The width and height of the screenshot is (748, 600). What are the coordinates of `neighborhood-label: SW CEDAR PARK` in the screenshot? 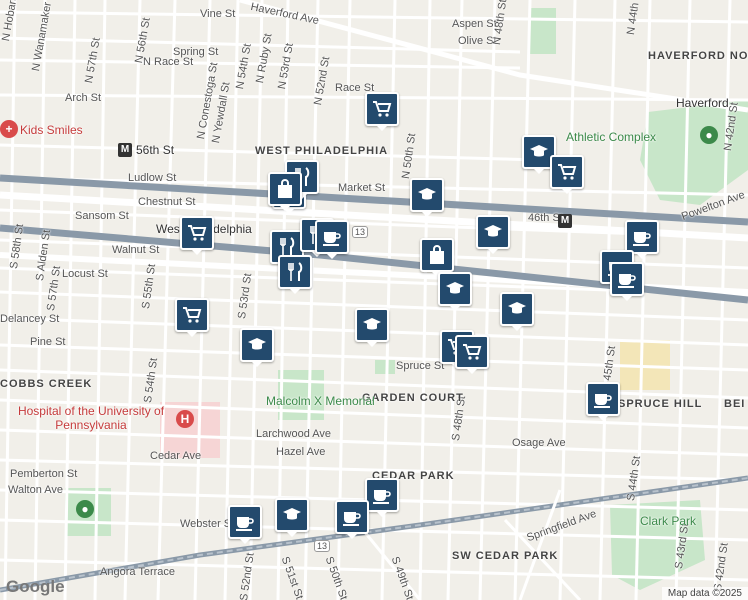 It's located at (505, 556).